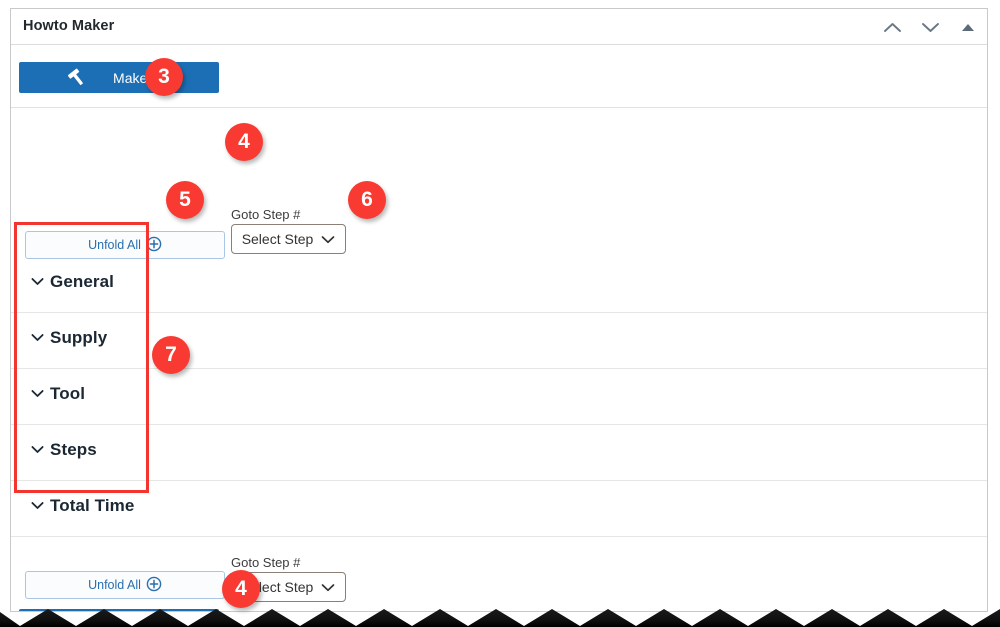  Describe the element at coordinates (266, 562) in the screenshot. I see `goto-step-caption-bottom: Goto Step #` at that location.